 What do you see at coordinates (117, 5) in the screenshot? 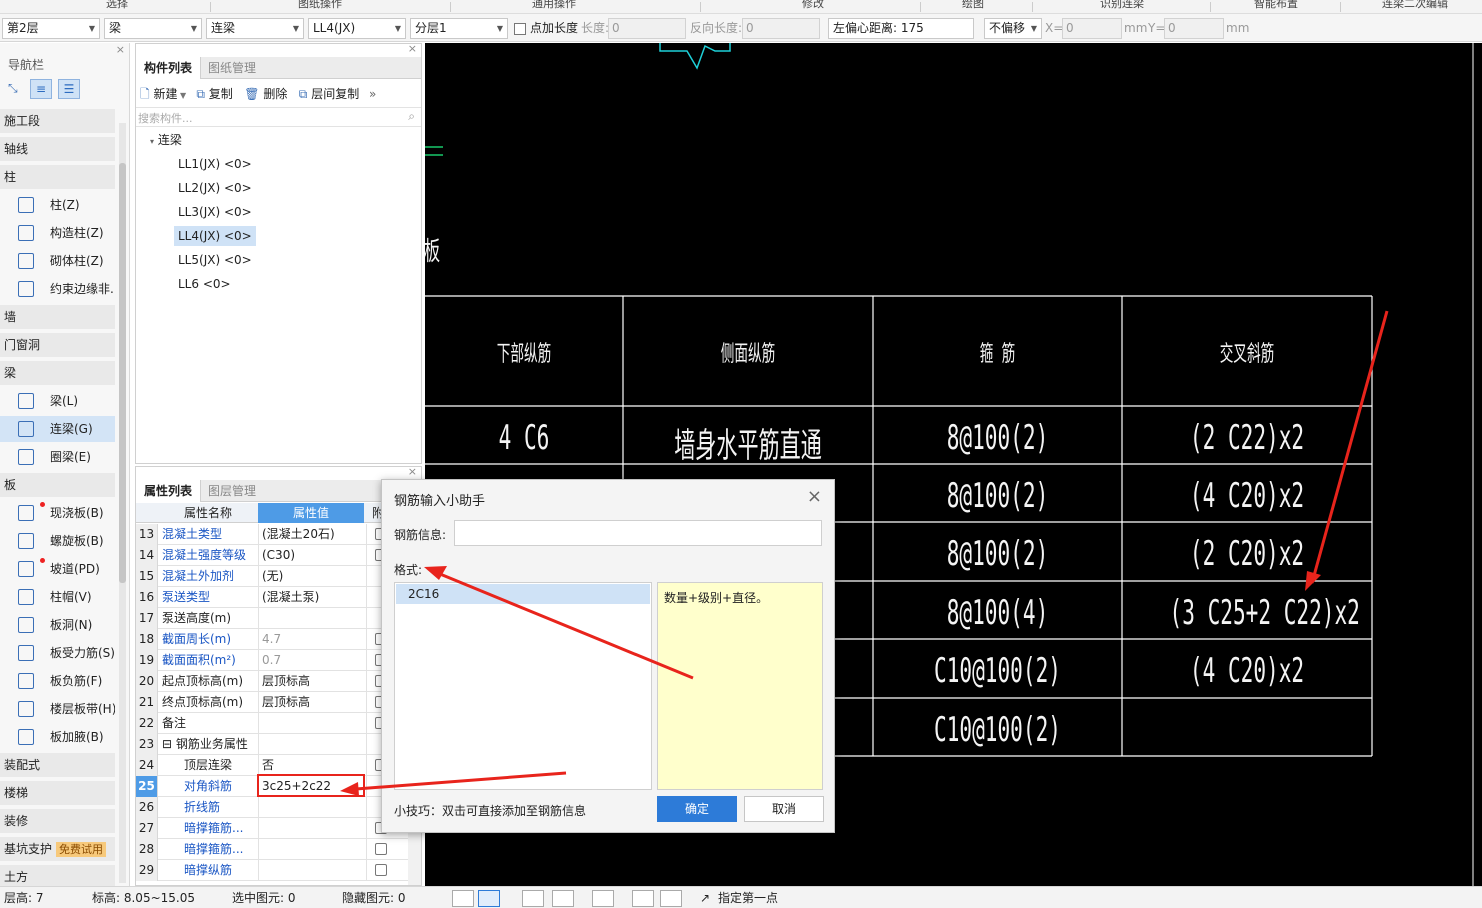
I see `ribbon-group-select: 选择` at bounding box center [117, 5].